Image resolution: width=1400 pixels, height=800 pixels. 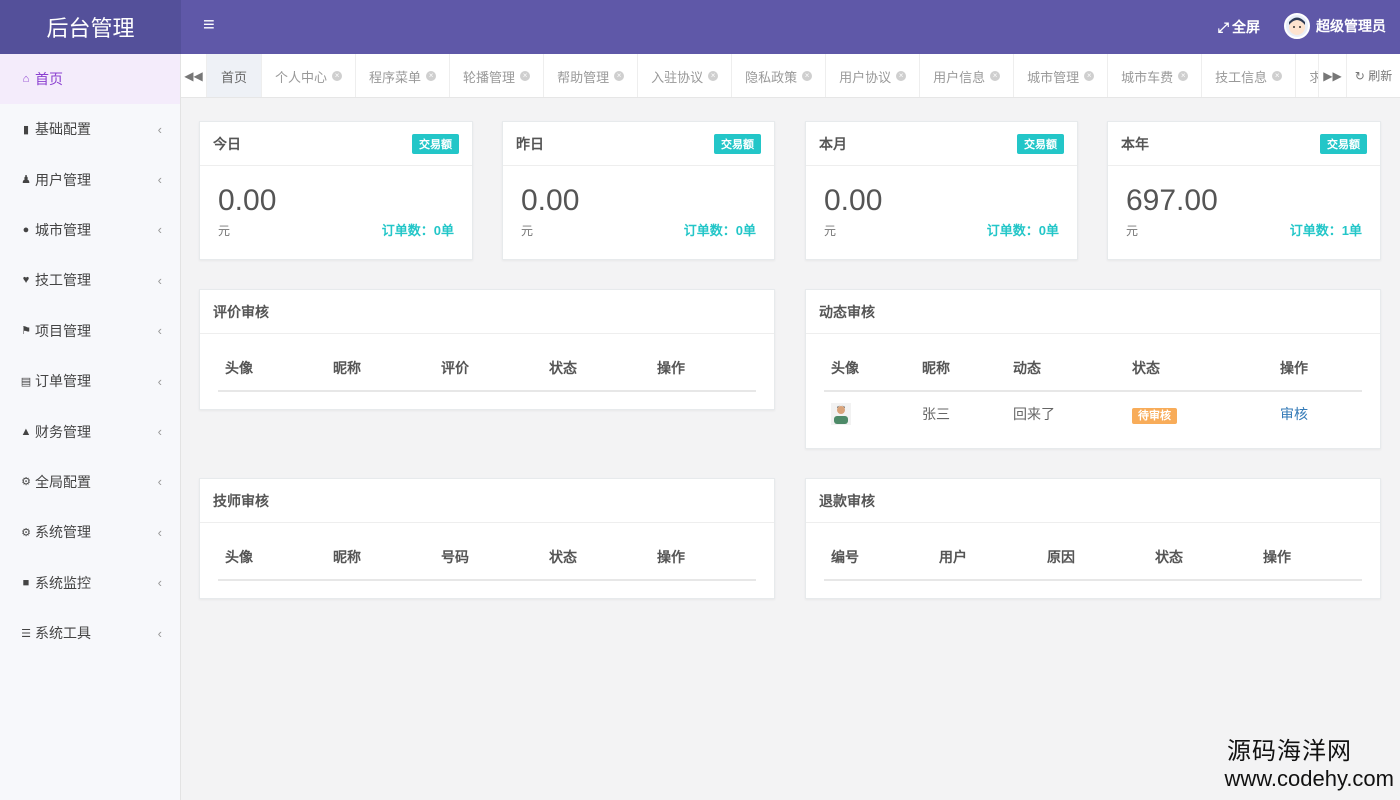 What do you see at coordinates (90, 482) in the screenshot?
I see `sidebar-item-global-config: ⚙ 全局配置 ‹` at bounding box center [90, 482].